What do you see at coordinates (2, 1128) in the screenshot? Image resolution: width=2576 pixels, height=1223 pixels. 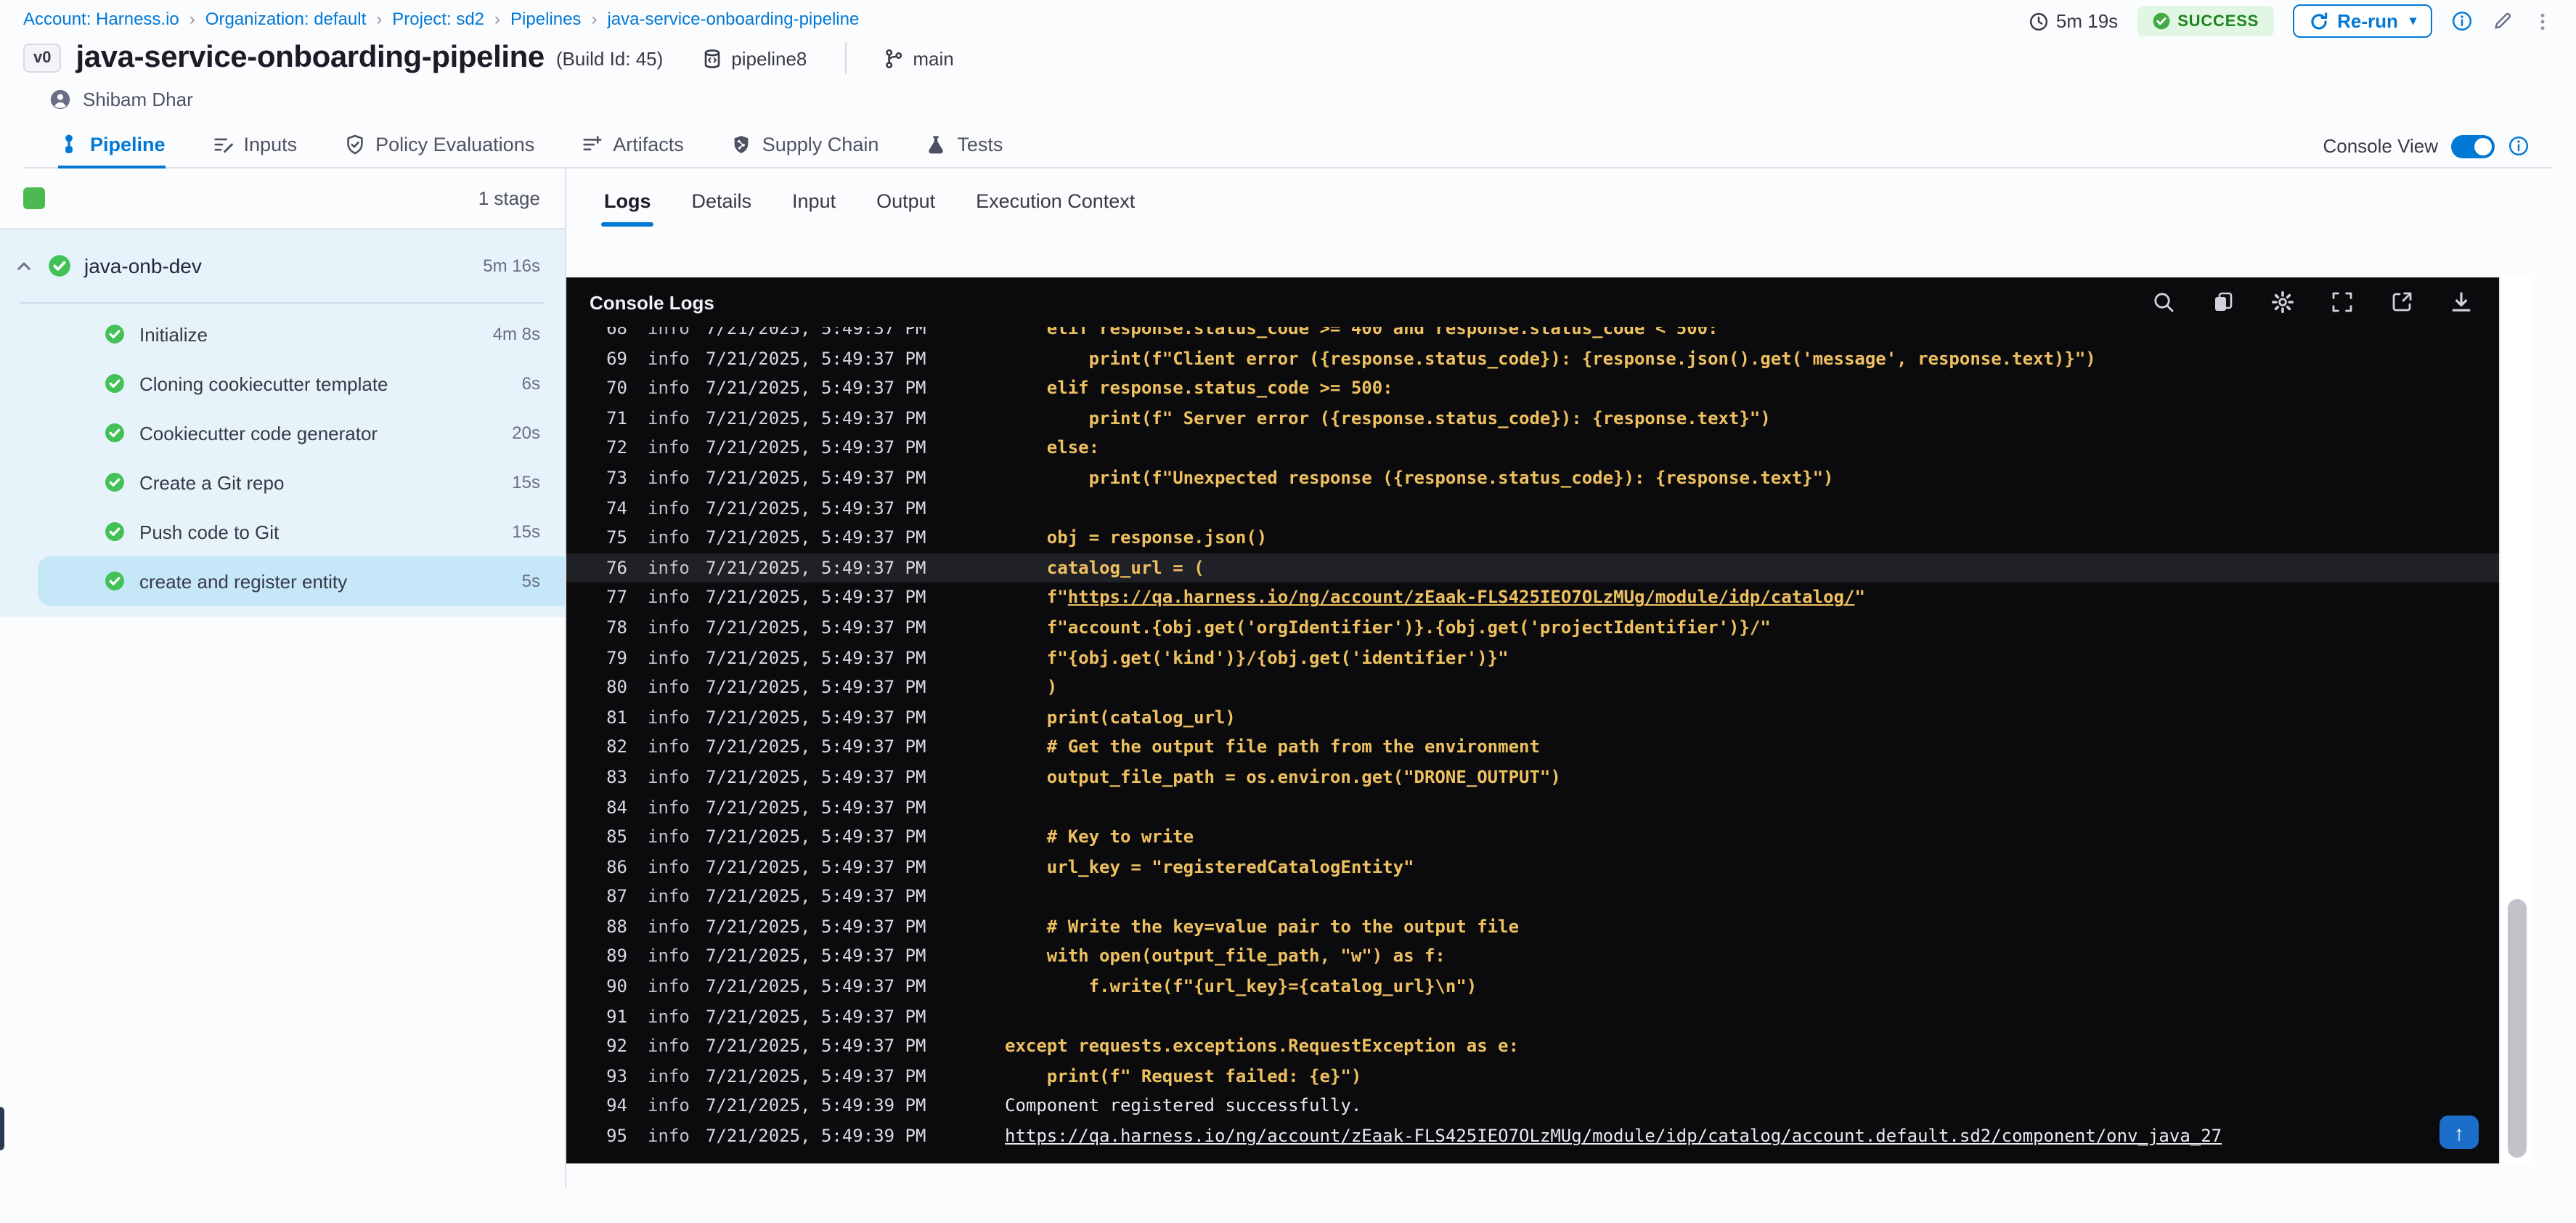 I see `drawer-handle` at bounding box center [2, 1128].